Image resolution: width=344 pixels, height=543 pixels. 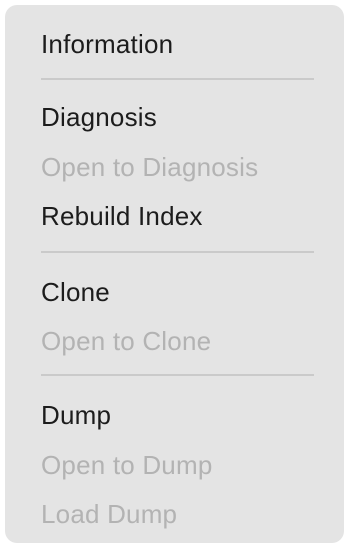 What do you see at coordinates (109, 514) in the screenshot?
I see `menu-item-load-dump: Load Dump` at bounding box center [109, 514].